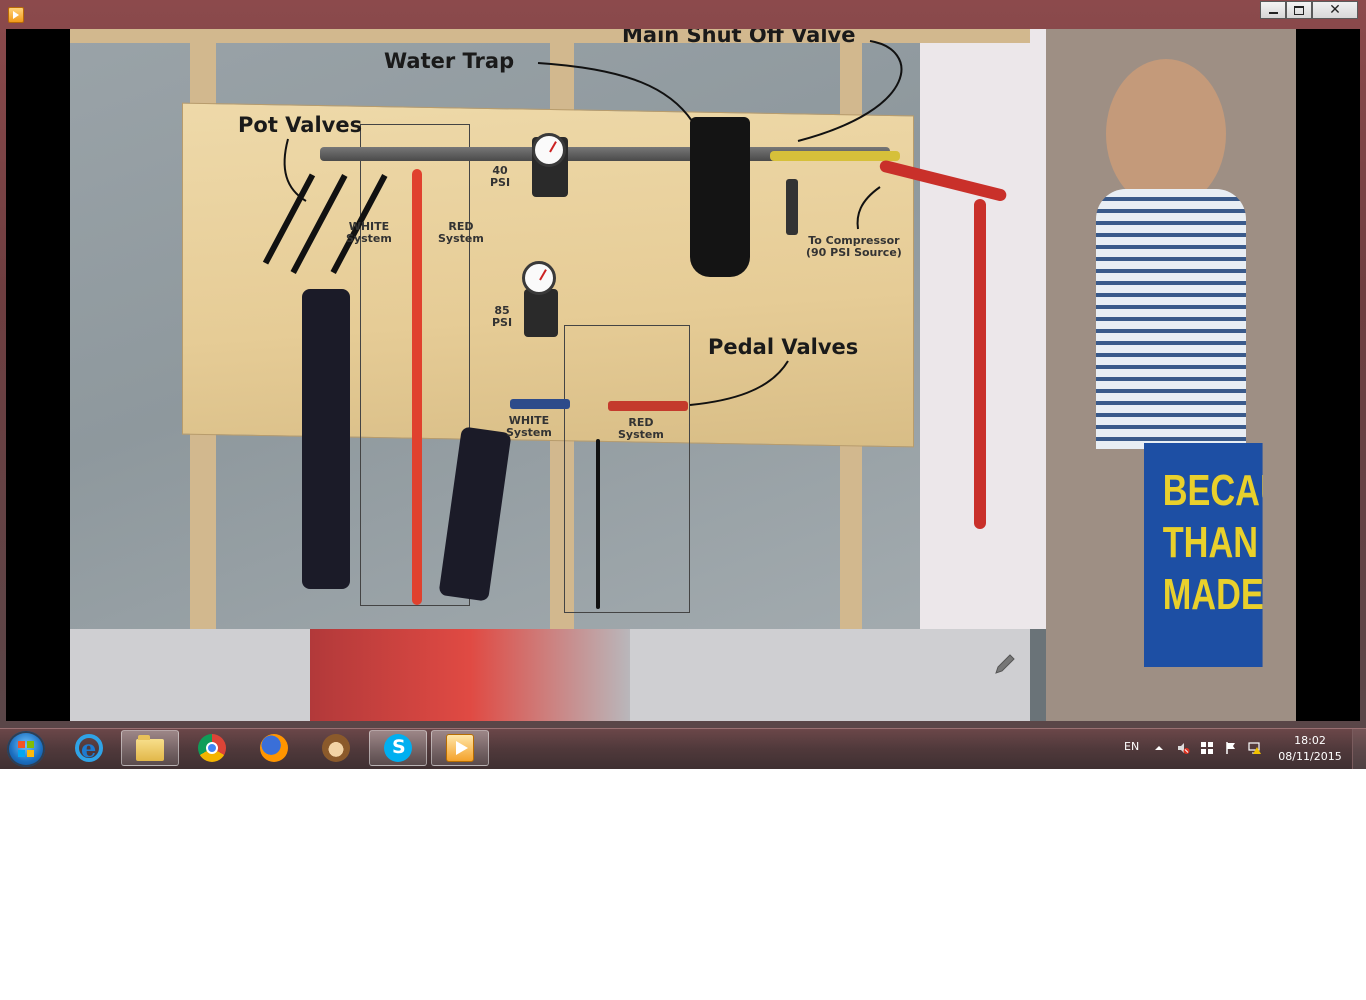  I want to click on taskbar-google-chrome, so click(212, 748).